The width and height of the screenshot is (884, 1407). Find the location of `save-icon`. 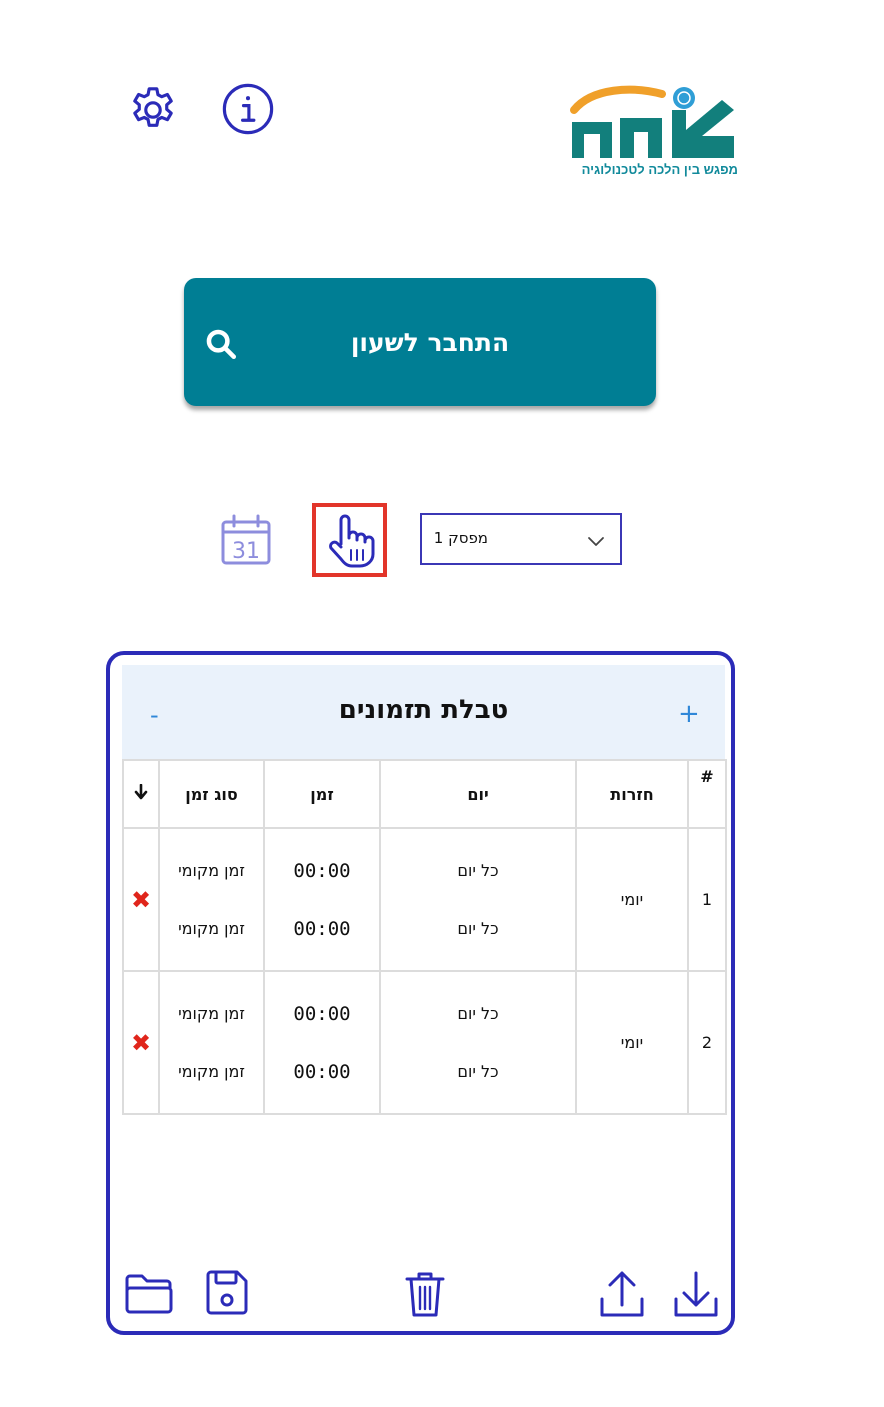

save-icon is located at coordinates (227, 1293).